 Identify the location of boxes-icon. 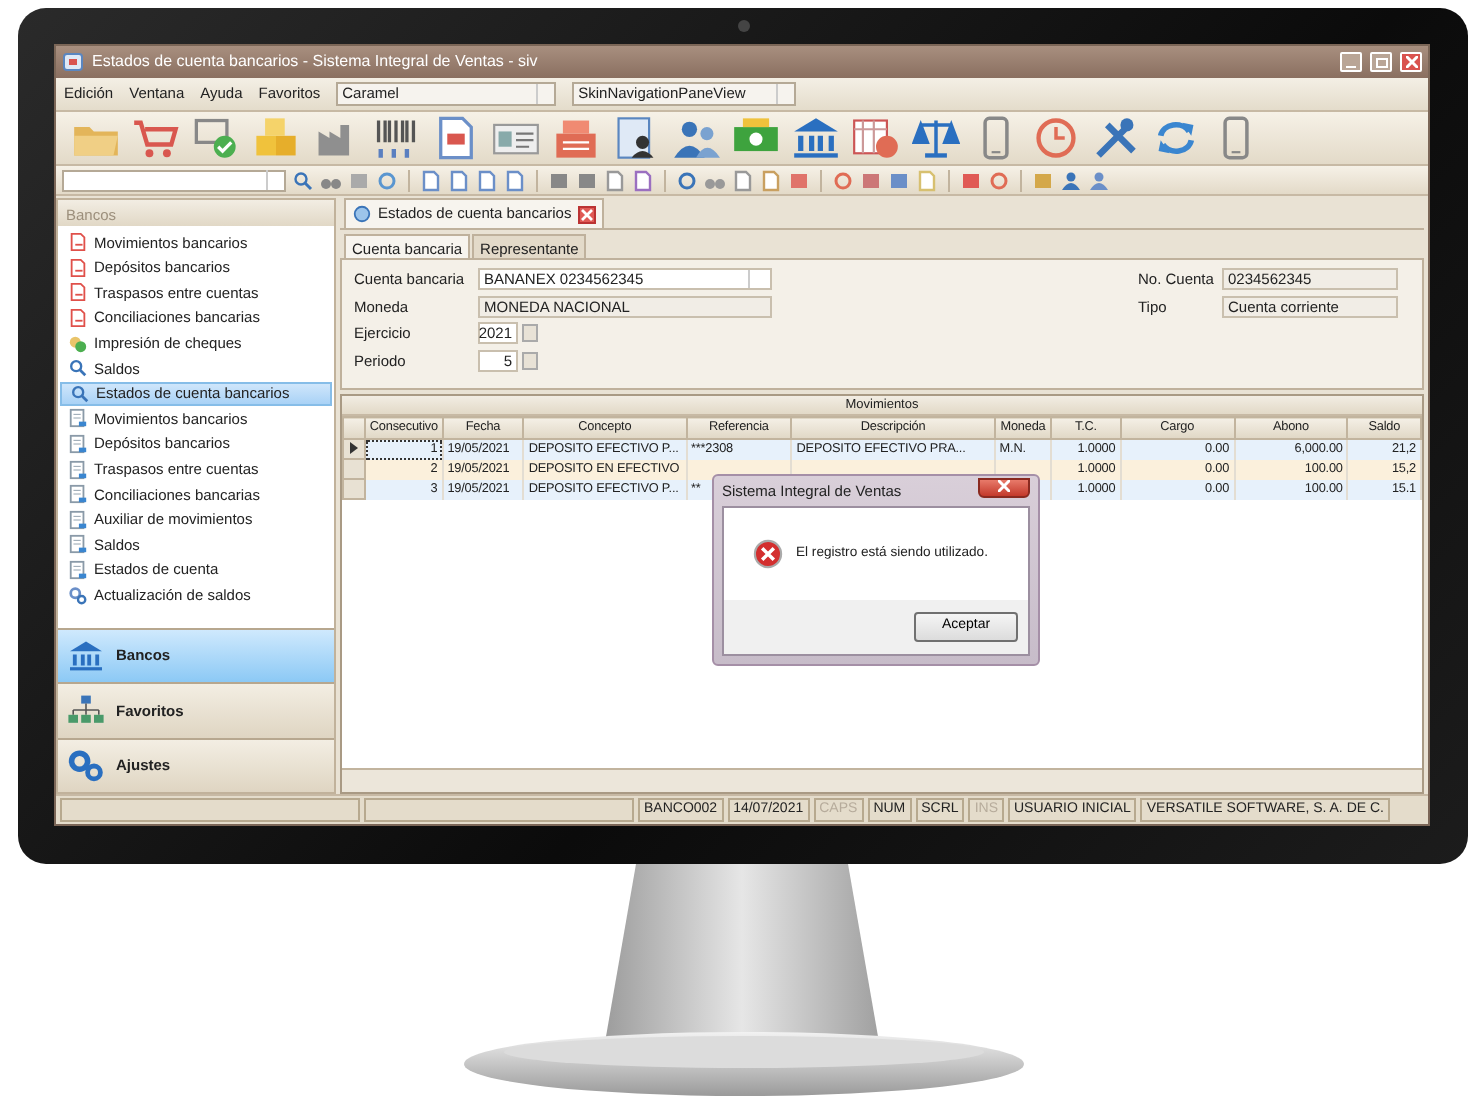
(276, 138).